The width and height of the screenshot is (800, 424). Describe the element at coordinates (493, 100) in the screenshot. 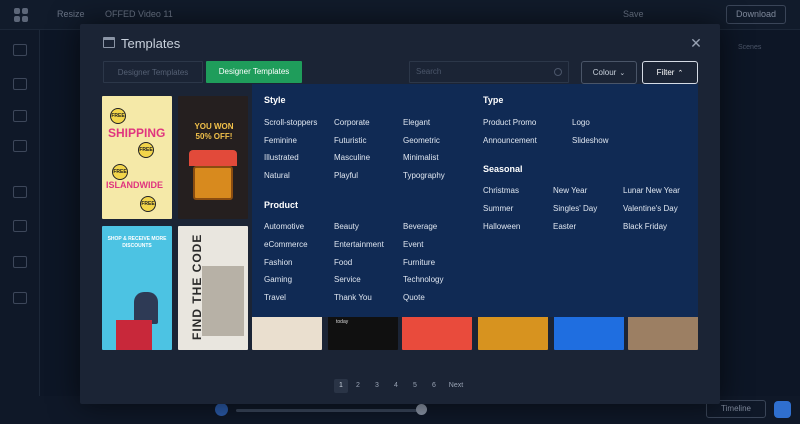

I see `type-group-title: Type` at that location.